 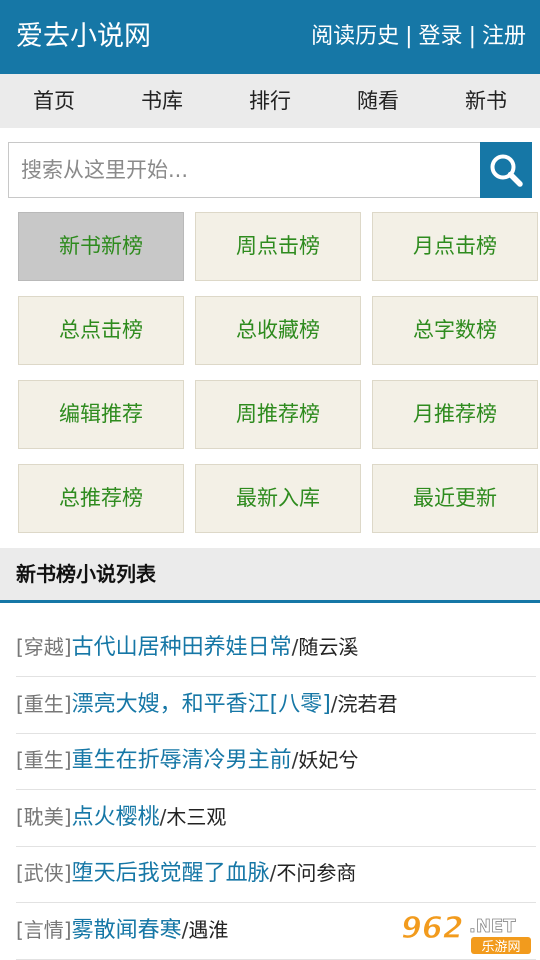 What do you see at coordinates (127, 930) in the screenshot?
I see `book-title-link: 雾散闻春寒` at bounding box center [127, 930].